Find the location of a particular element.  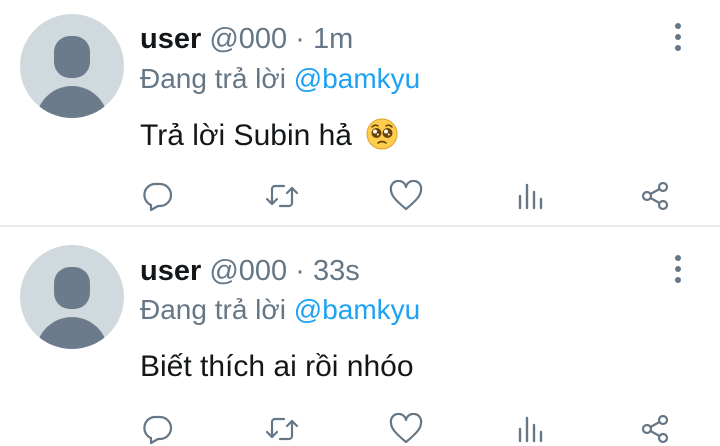

timestamp: 33s is located at coordinates (336, 271).